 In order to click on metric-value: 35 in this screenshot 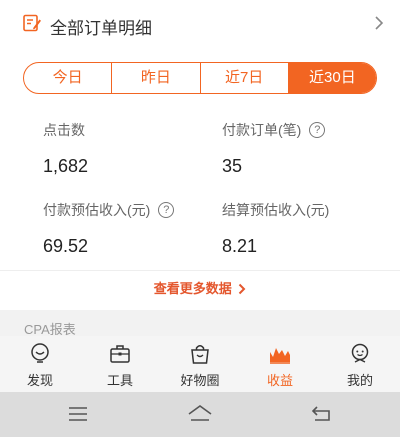, I will do `click(232, 166)`.